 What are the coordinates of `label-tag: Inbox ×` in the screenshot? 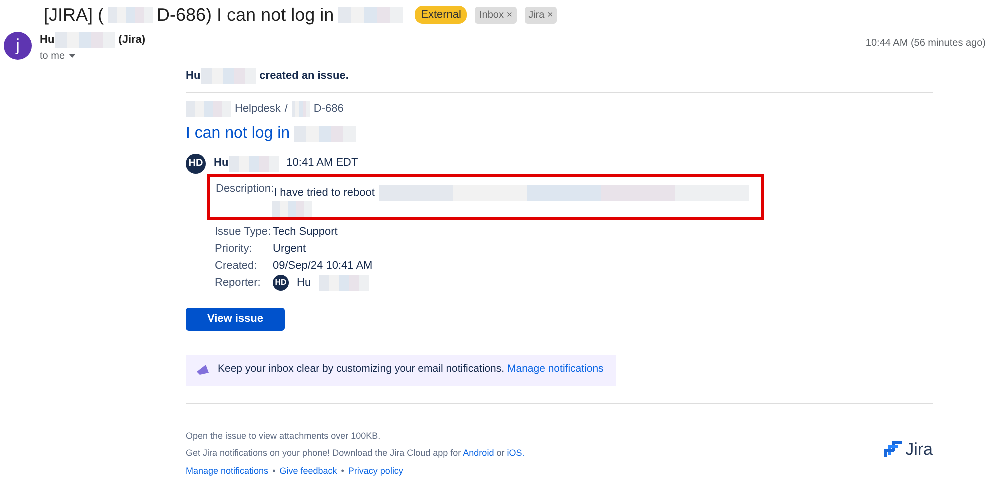 It's located at (496, 15).